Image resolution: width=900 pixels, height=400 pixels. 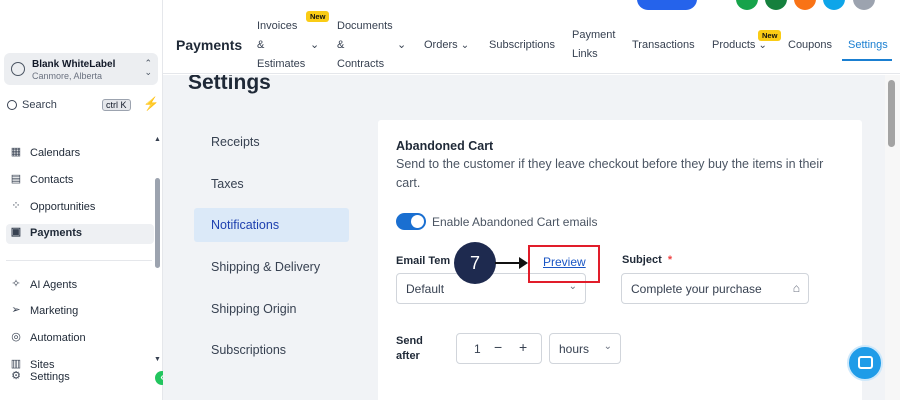 I want to click on avatar, so click(x=864, y=5).